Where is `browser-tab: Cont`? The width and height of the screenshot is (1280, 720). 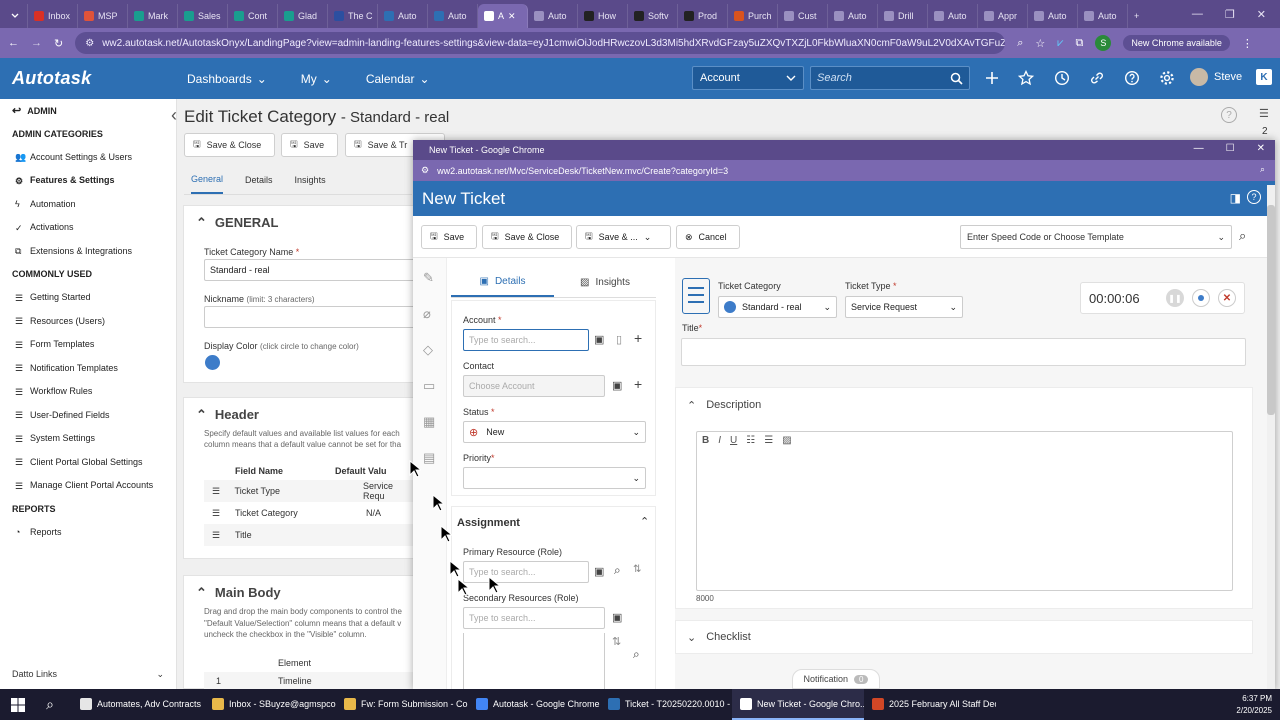
browser-tab: Cont is located at coordinates (253, 16).